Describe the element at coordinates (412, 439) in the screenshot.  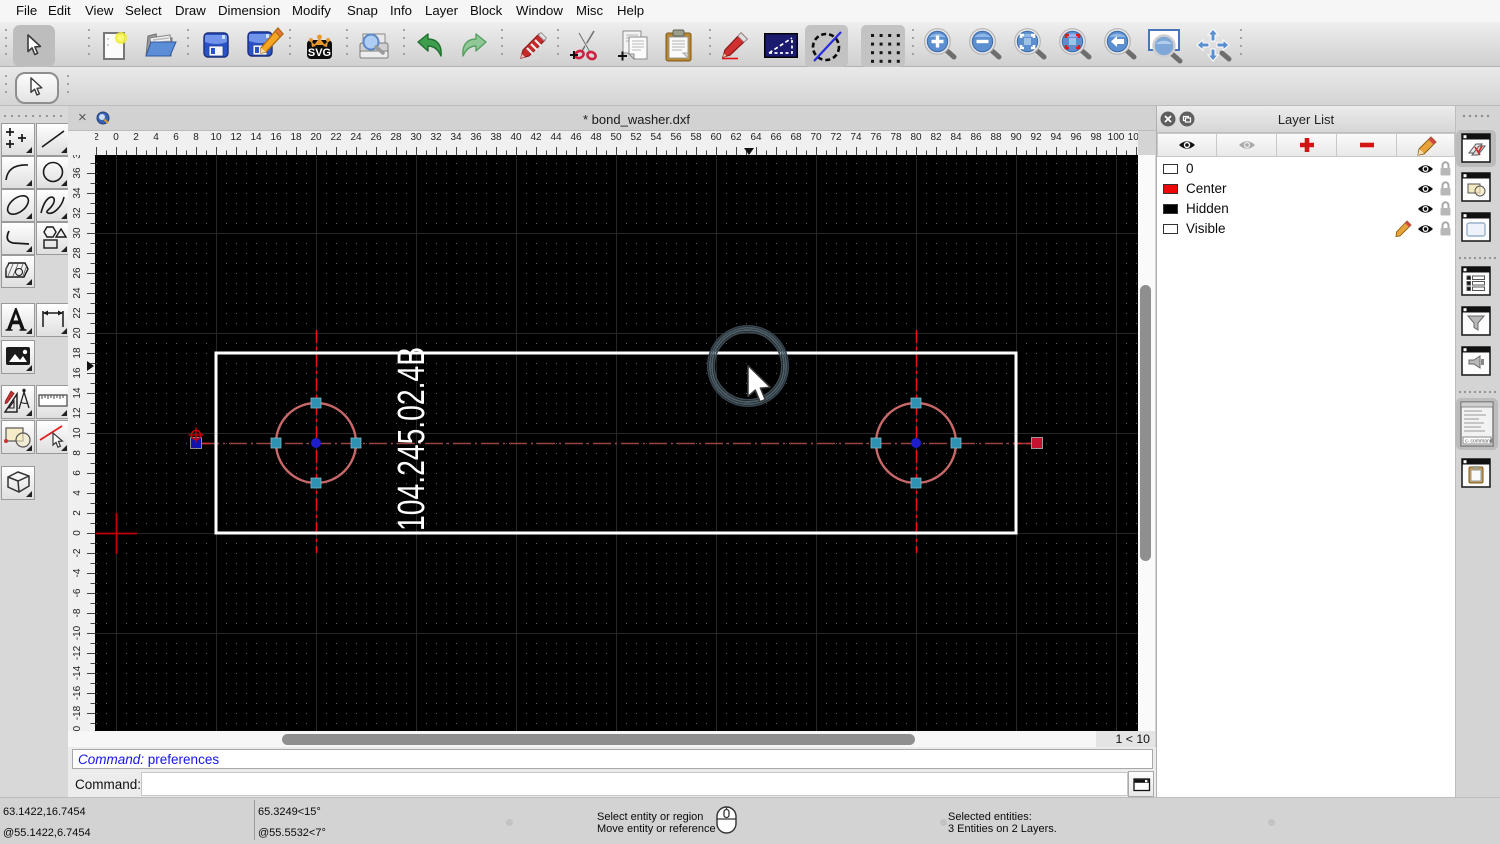
I see `svg-text: 104.245.02.4B` at that location.